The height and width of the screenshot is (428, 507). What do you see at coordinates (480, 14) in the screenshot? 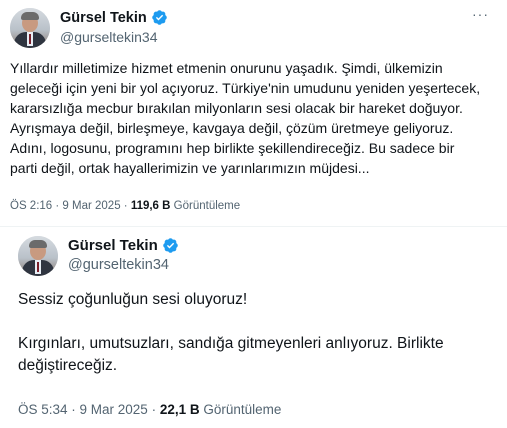
I see `more-options-icon: ···` at bounding box center [480, 14].